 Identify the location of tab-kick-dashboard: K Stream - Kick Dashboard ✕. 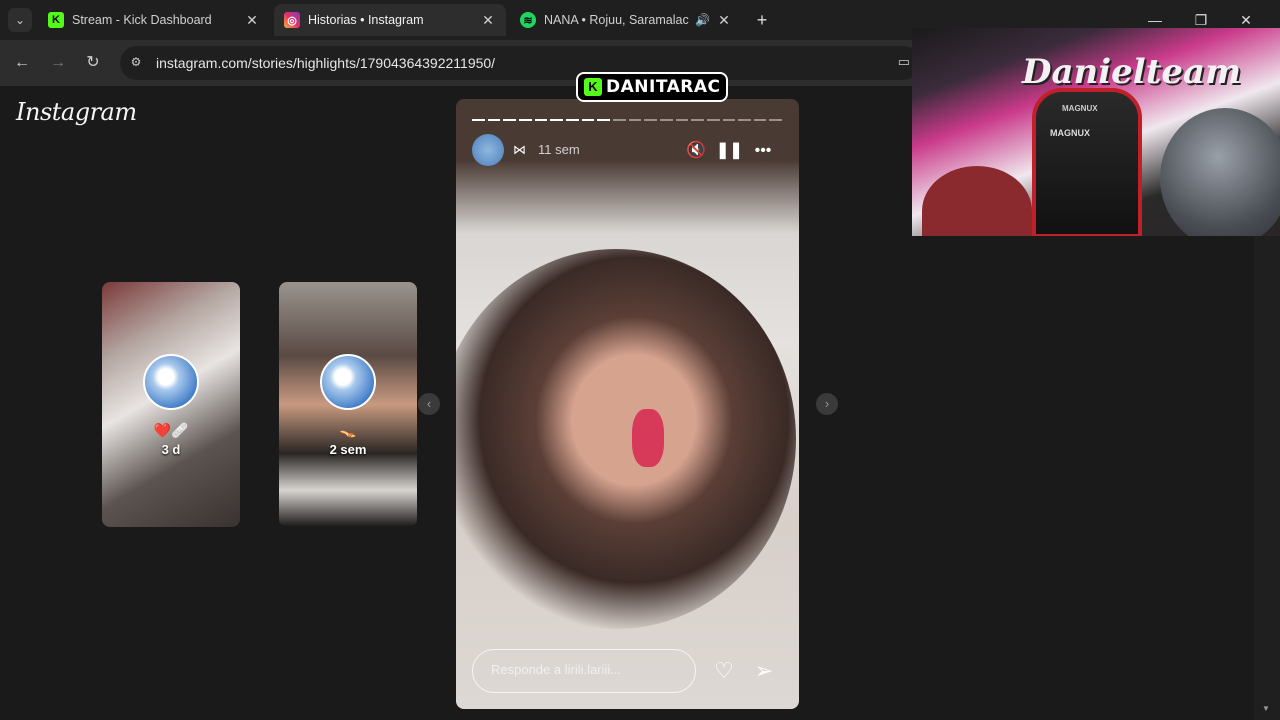
(154, 20).